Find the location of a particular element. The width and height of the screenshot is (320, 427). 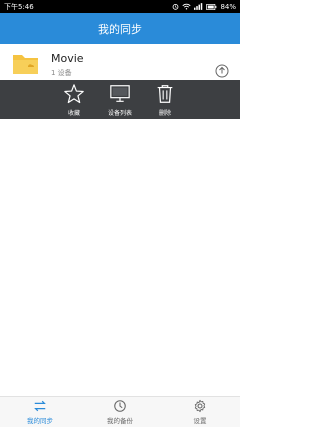

page-title: 我的同步 is located at coordinates (120, 29).